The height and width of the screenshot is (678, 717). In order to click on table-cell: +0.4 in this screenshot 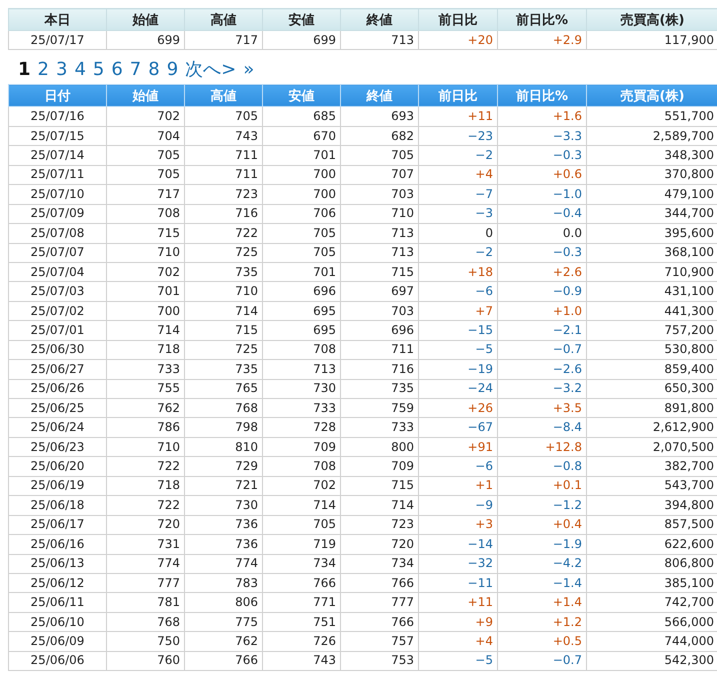, I will do `click(542, 525)`.